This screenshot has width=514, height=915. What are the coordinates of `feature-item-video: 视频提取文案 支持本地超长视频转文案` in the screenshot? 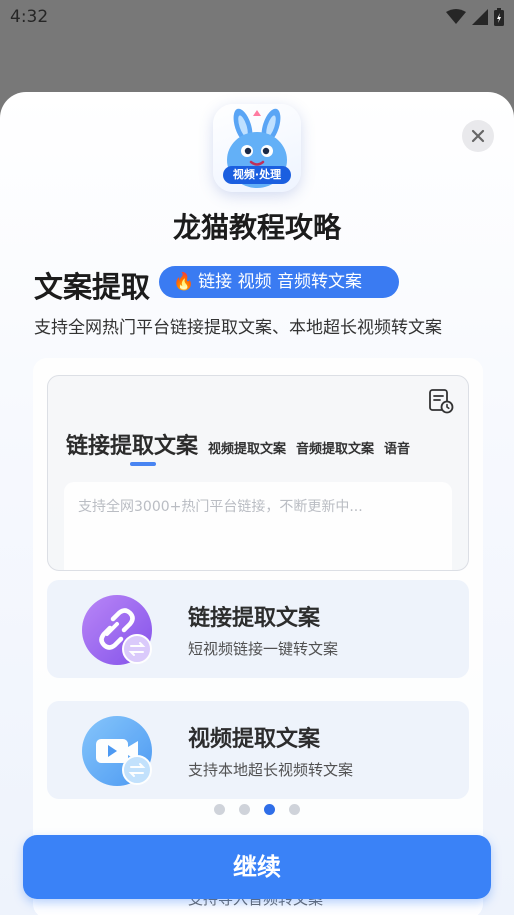 It's located at (258, 750).